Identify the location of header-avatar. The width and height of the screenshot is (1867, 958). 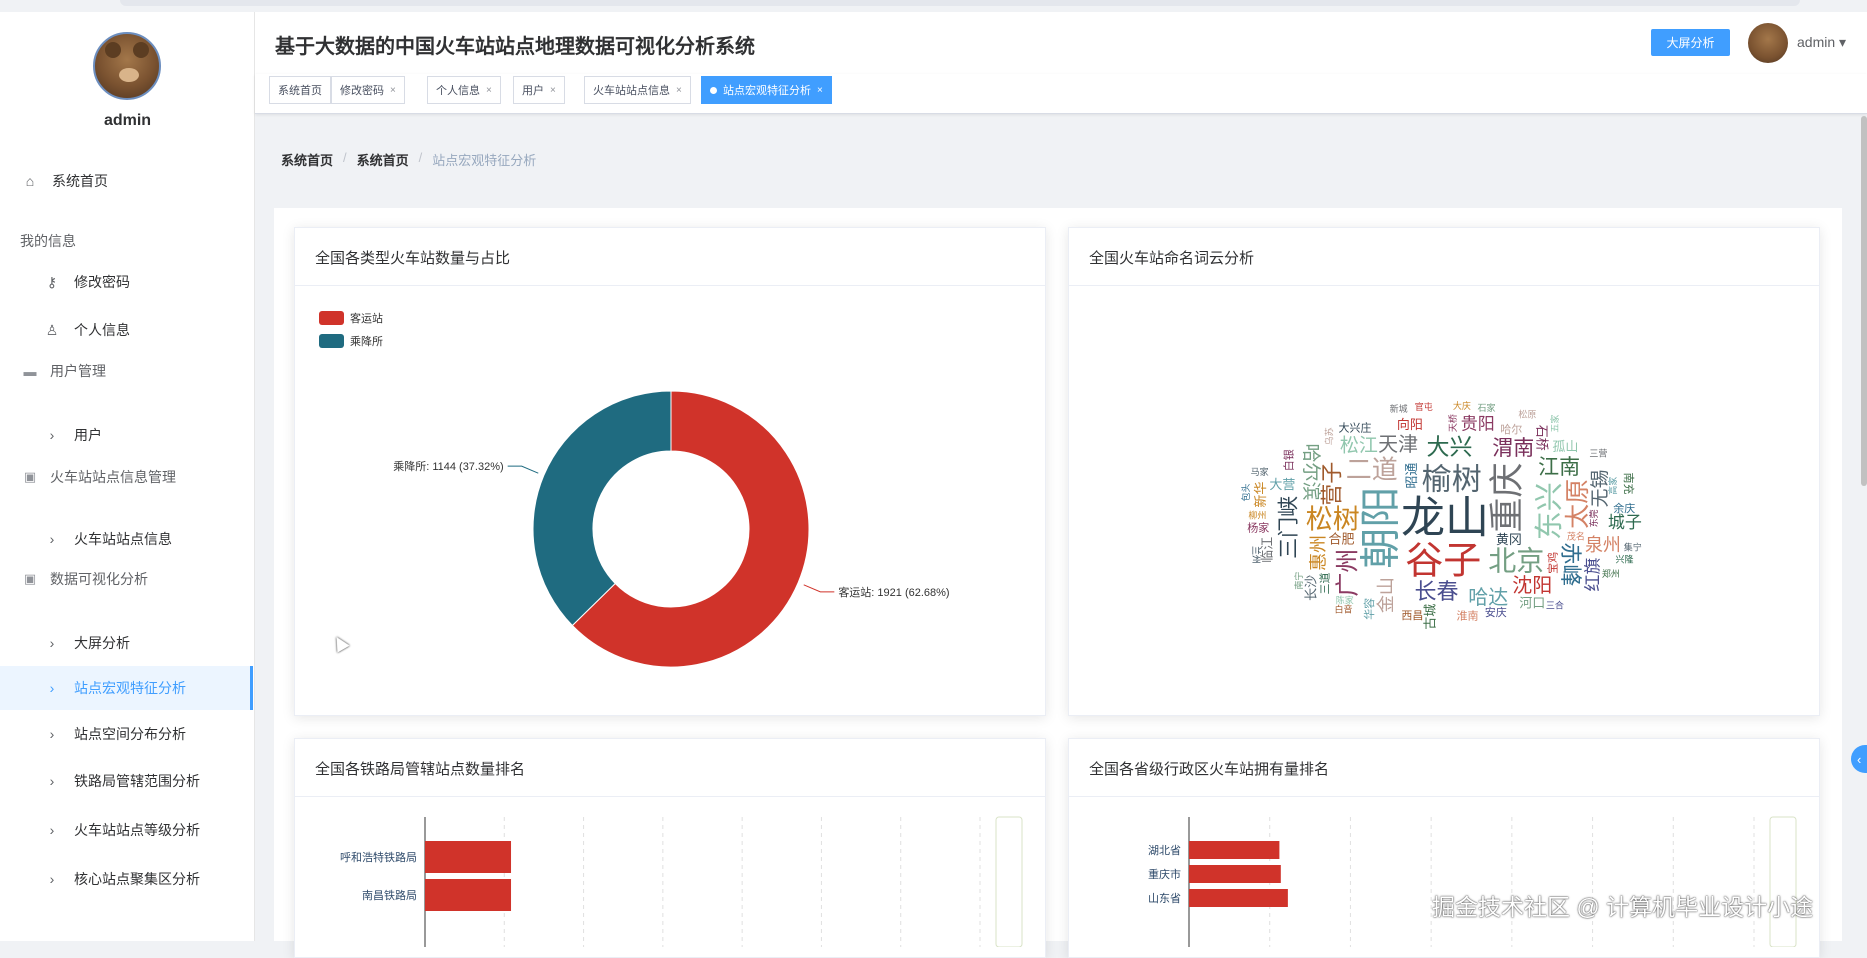
(1768, 43).